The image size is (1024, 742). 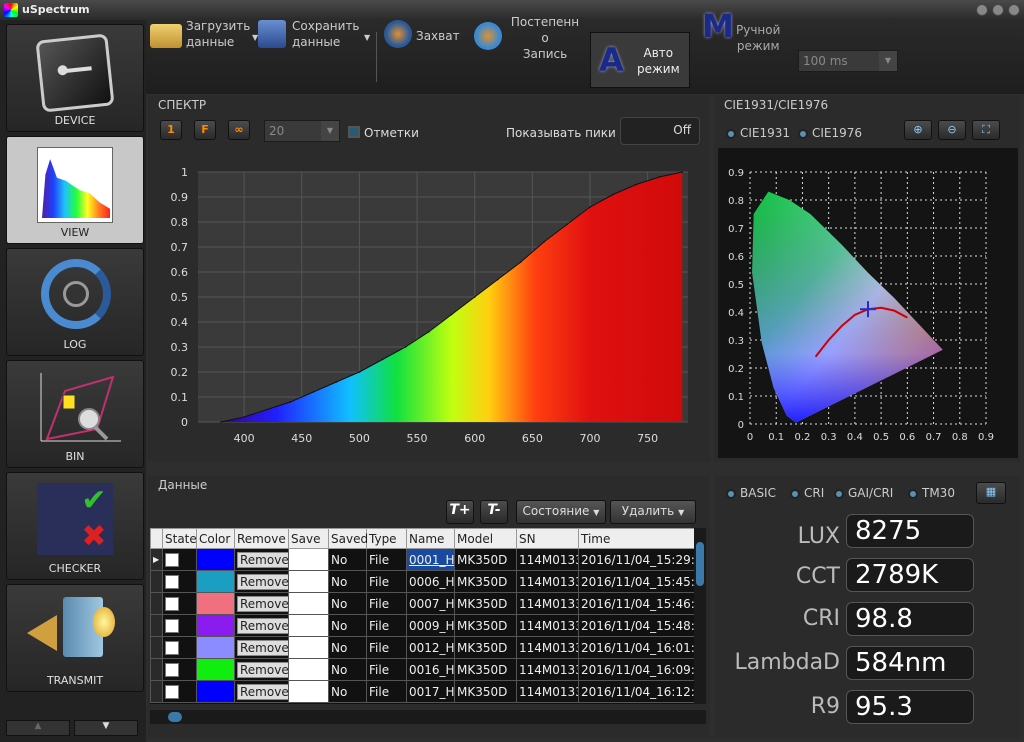 I want to click on export-button: ▦, so click(x=991, y=493).